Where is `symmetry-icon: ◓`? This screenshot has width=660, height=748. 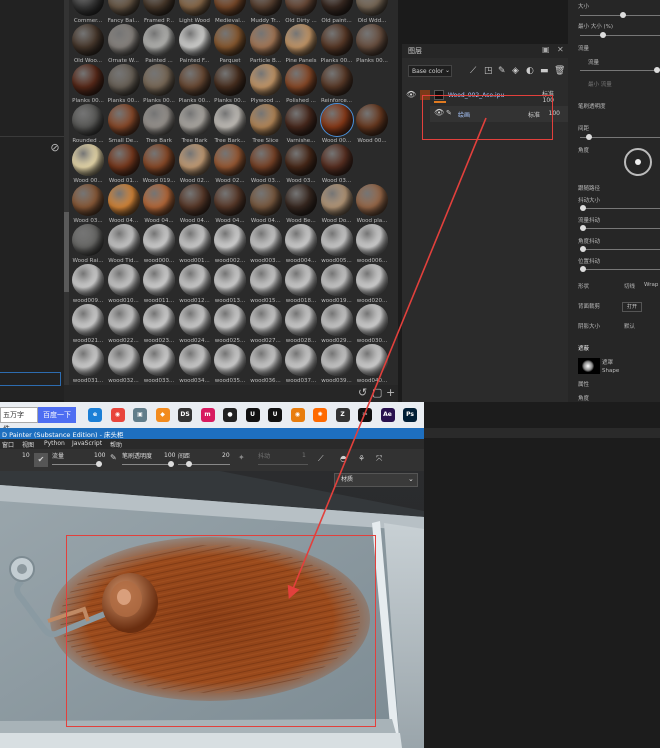
symmetry-icon: ◓ is located at coordinates (343, 458).